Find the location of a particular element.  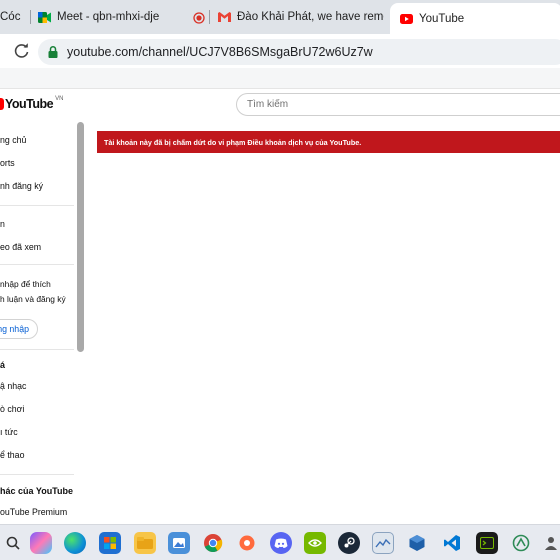

search-placeholder: Tìm kiếm is located at coordinates (268, 104).